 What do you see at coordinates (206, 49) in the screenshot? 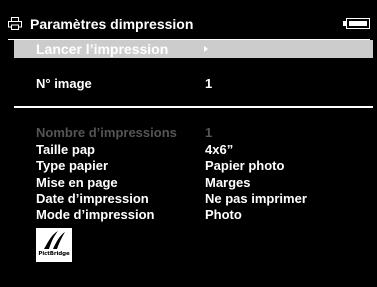
I see `arrow-right-icon` at bounding box center [206, 49].